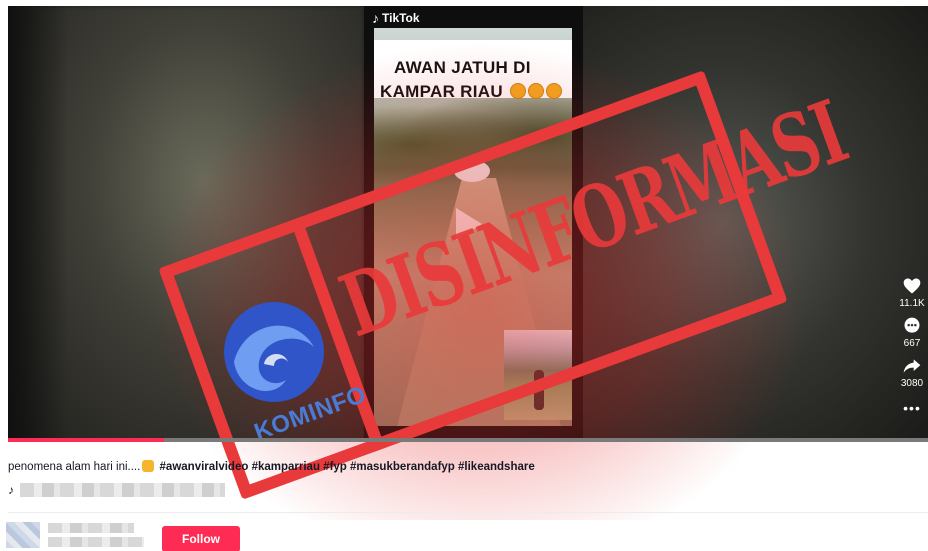 The height and width of the screenshot is (551, 928). Describe the element at coordinates (468, 440) in the screenshot. I see `video-progress-bar` at that location.